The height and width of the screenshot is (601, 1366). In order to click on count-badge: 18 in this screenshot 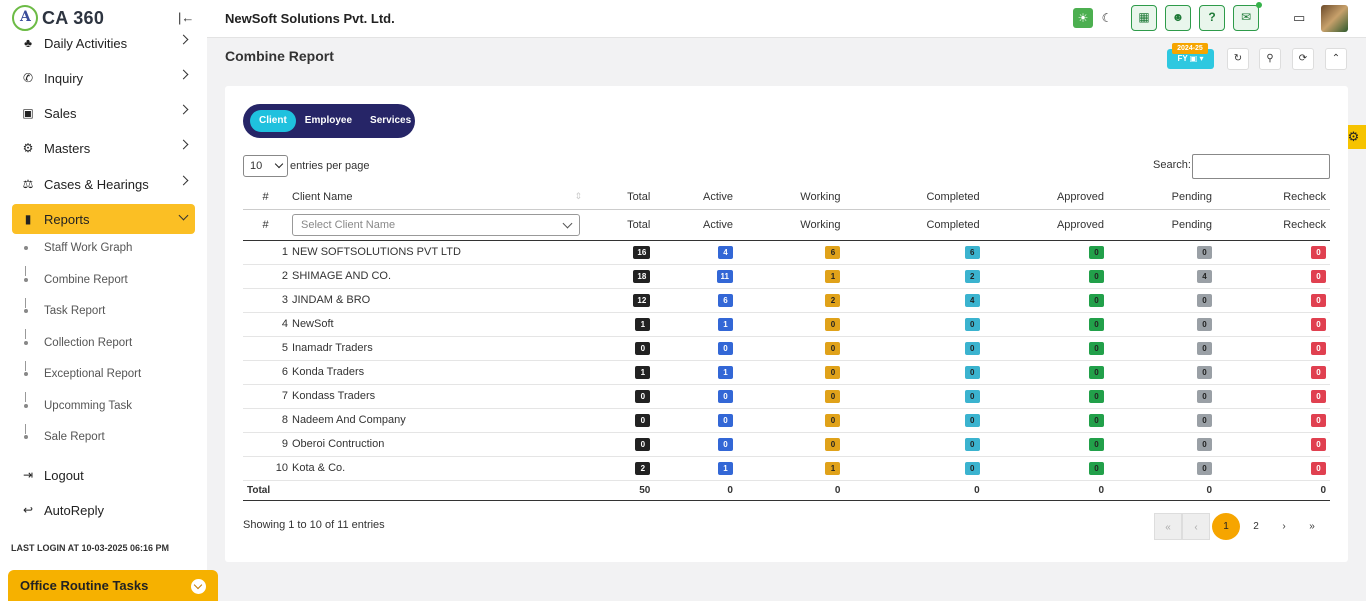, I will do `click(642, 276)`.